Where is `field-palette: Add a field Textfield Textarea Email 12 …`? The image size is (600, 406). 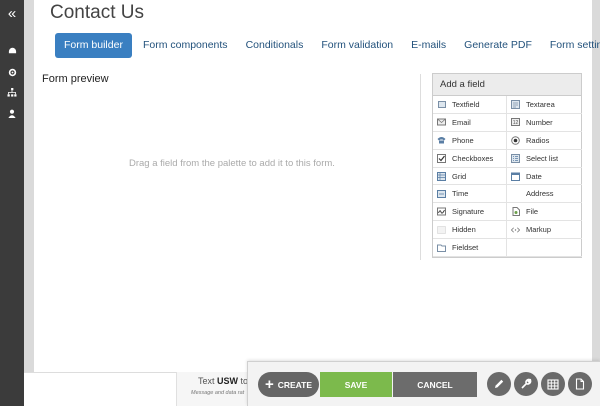 field-palette: Add a field Textfield Textarea Email 12 … is located at coordinates (507, 166).